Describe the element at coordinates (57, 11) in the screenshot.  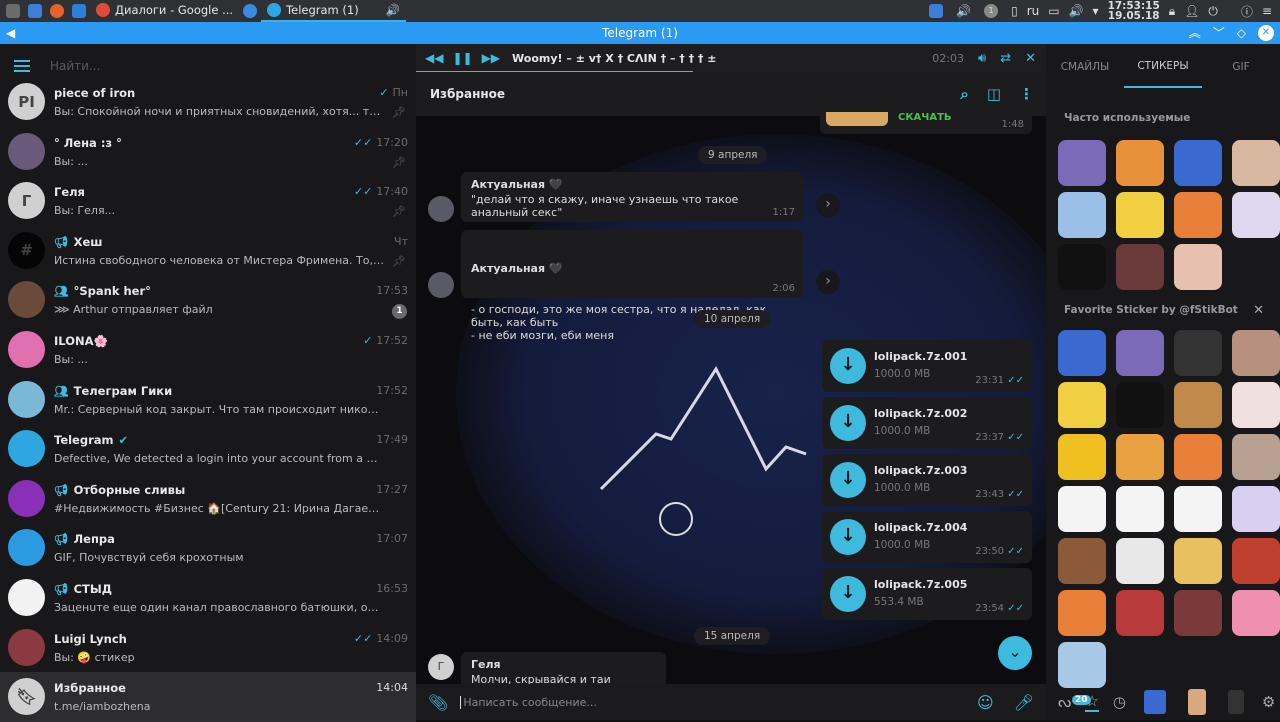
I see `firefox-icon` at that location.